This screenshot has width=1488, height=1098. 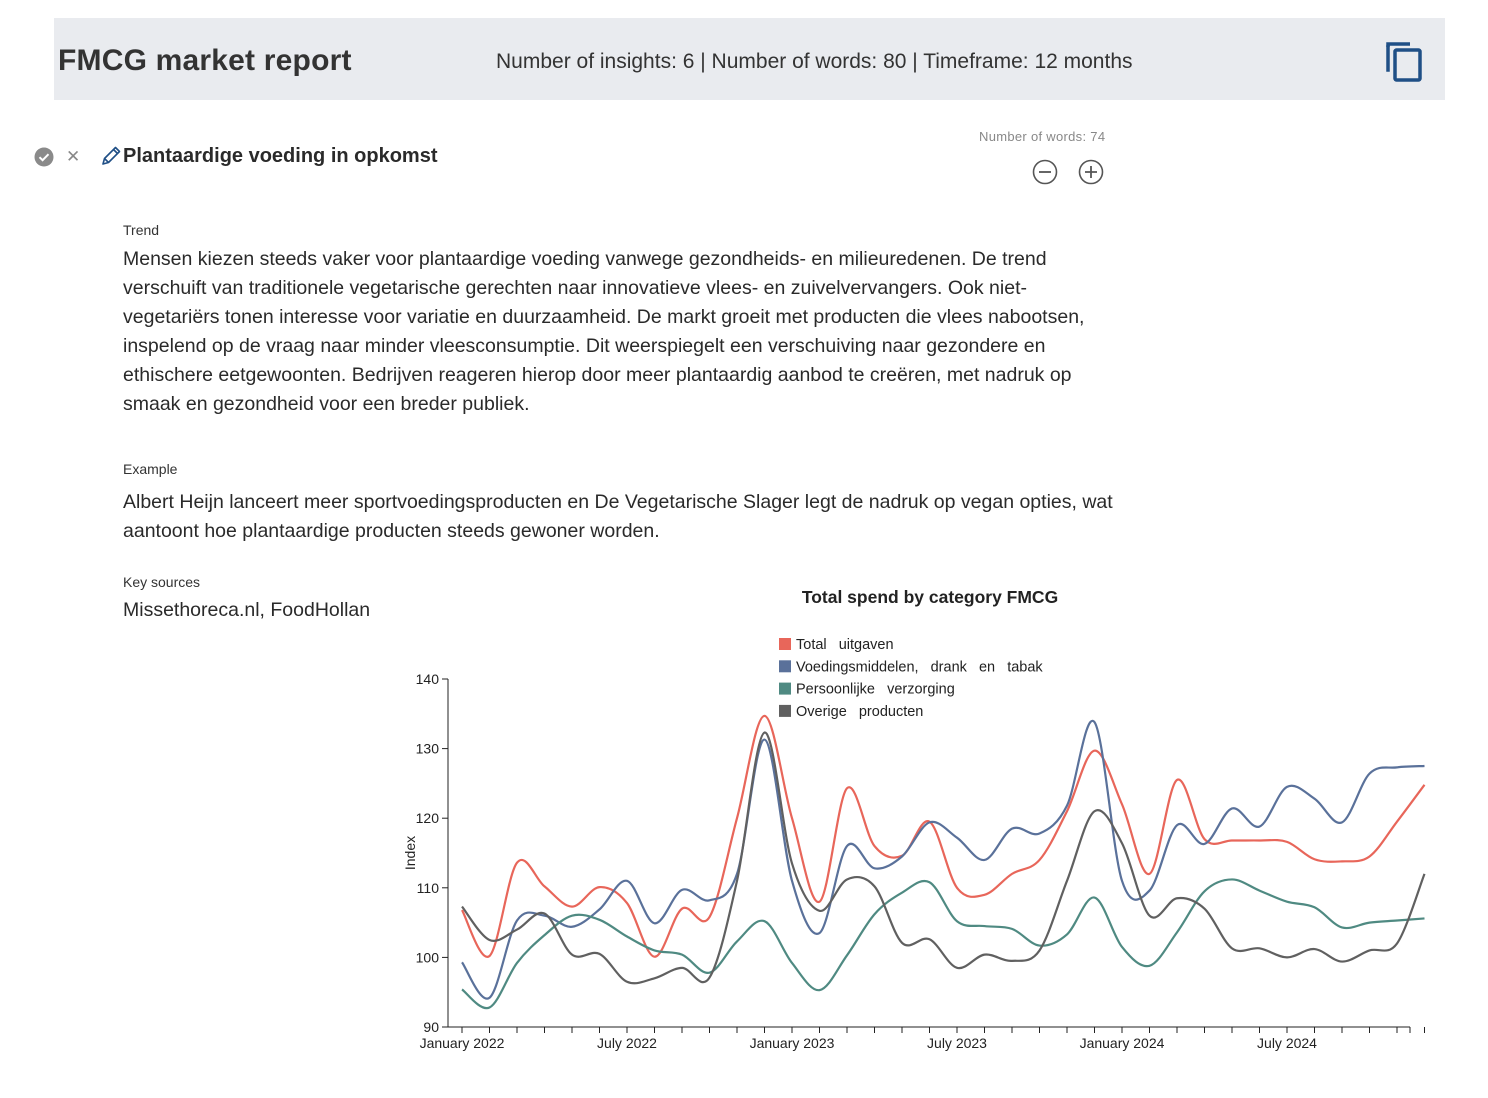 I want to click on x-tick-label: July 2024, so click(x=1287, y=1043).